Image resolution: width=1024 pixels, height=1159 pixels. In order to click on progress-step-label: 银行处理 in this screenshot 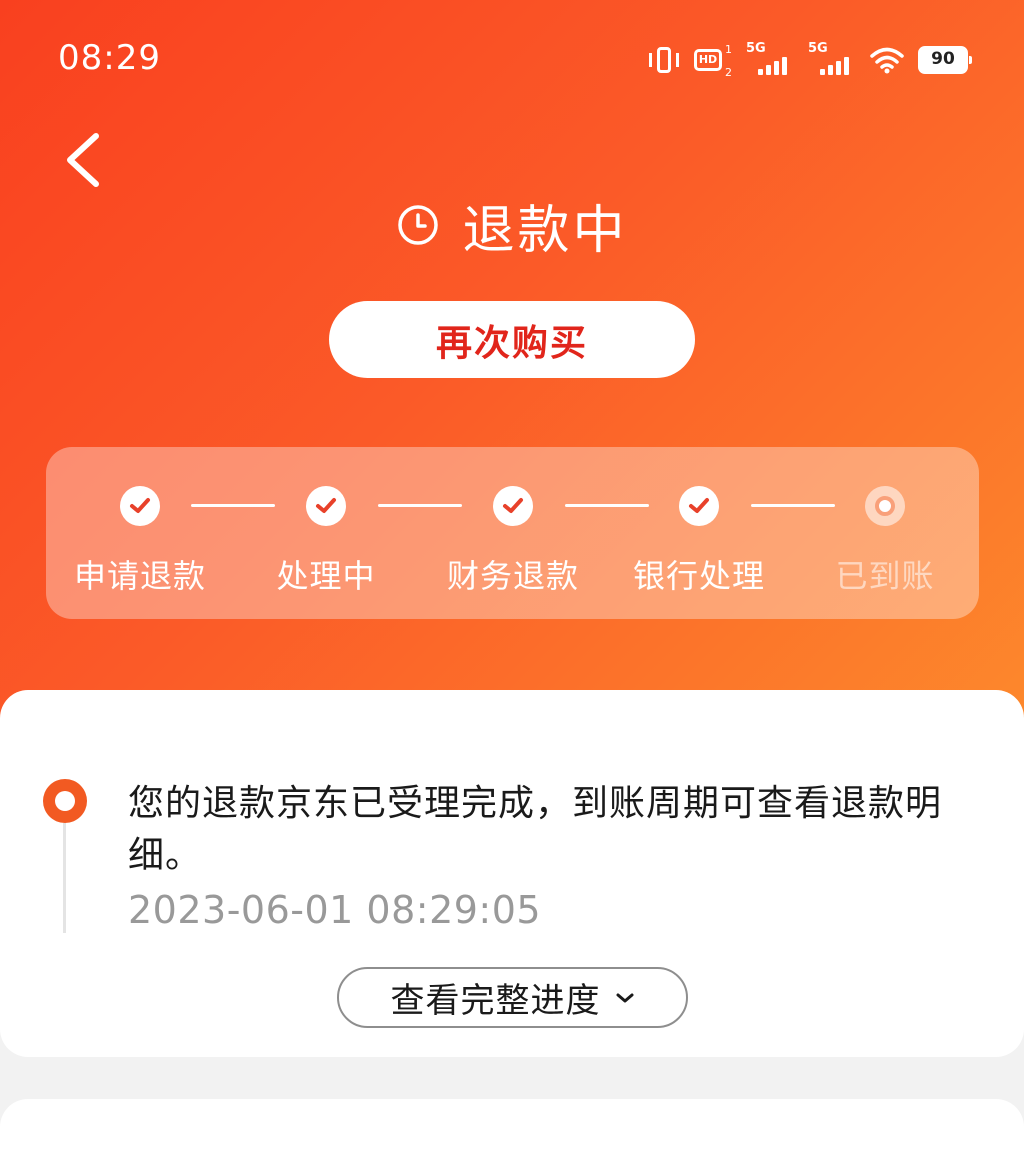, I will do `click(698, 576)`.